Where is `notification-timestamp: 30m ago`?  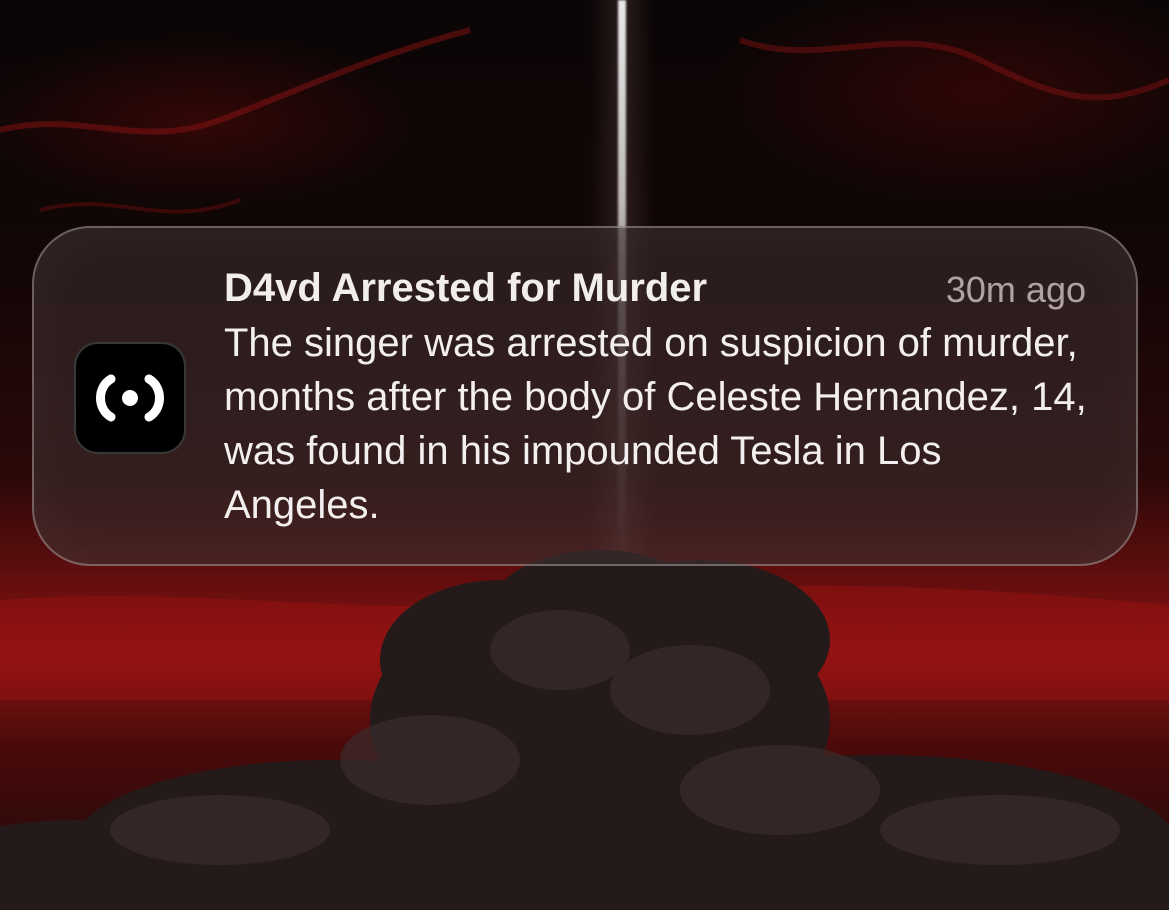 notification-timestamp: 30m ago is located at coordinates (1015, 289).